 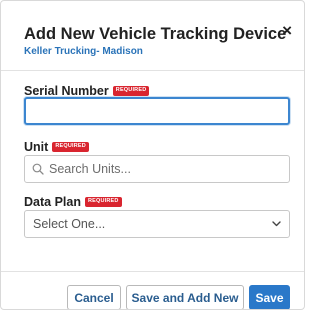 What do you see at coordinates (94, 297) in the screenshot?
I see `cancel-button: Cancel` at bounding box center [94, 297].